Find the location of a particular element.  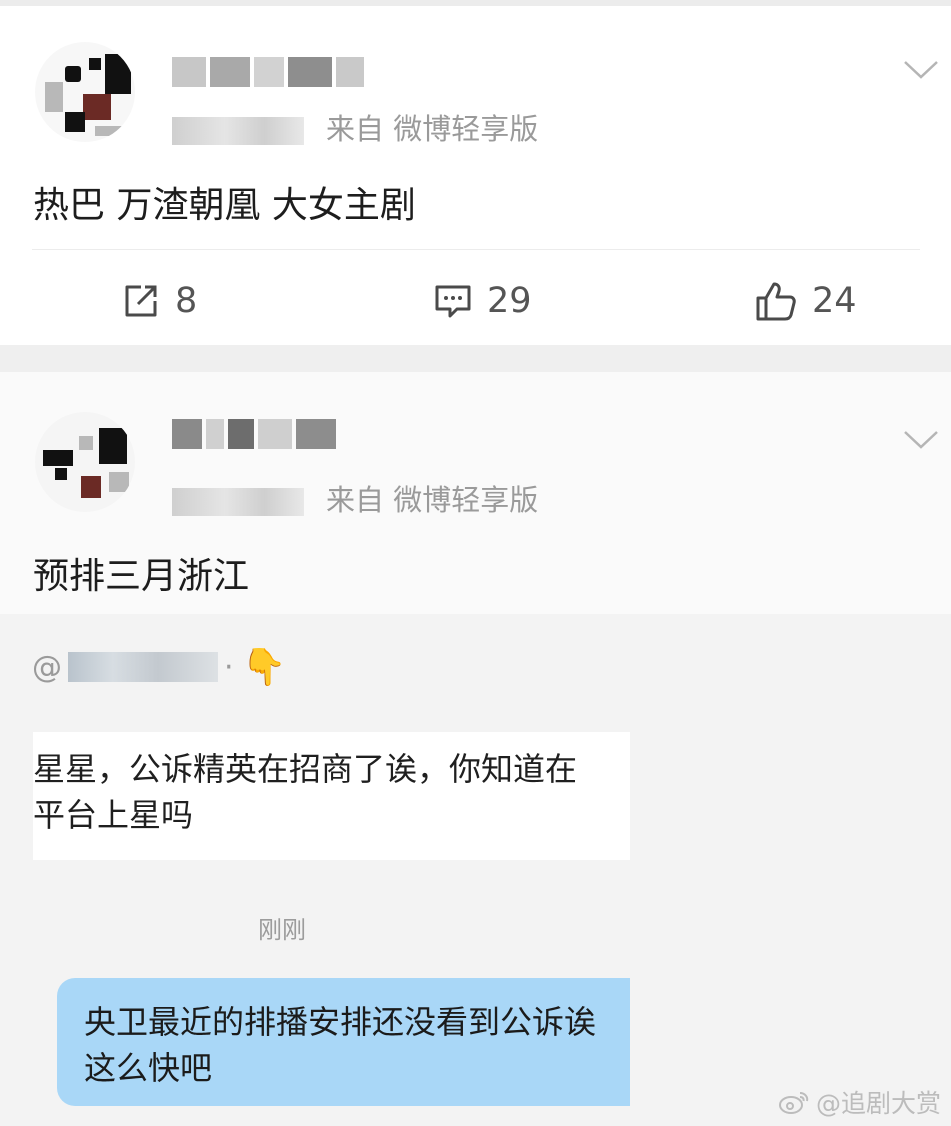

comment-icon is located at coordinates (453, 301).